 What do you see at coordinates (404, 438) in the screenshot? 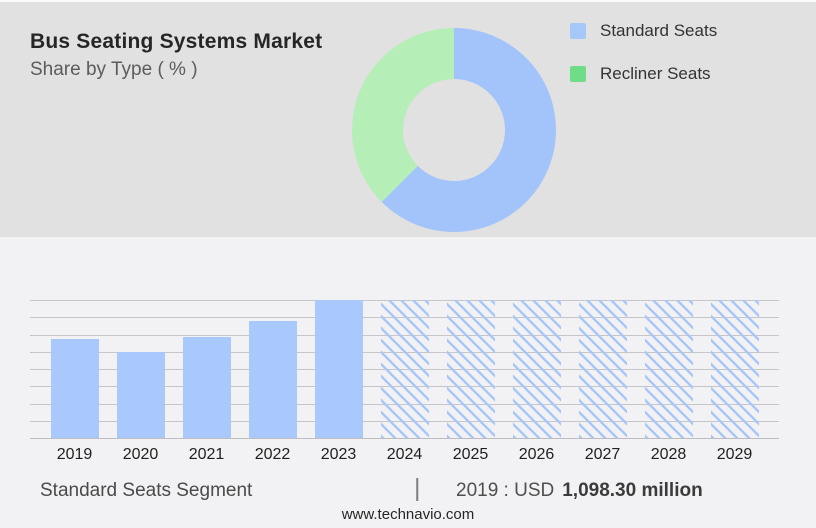
I see `x-axis-line` at bounding box center [404, 438].